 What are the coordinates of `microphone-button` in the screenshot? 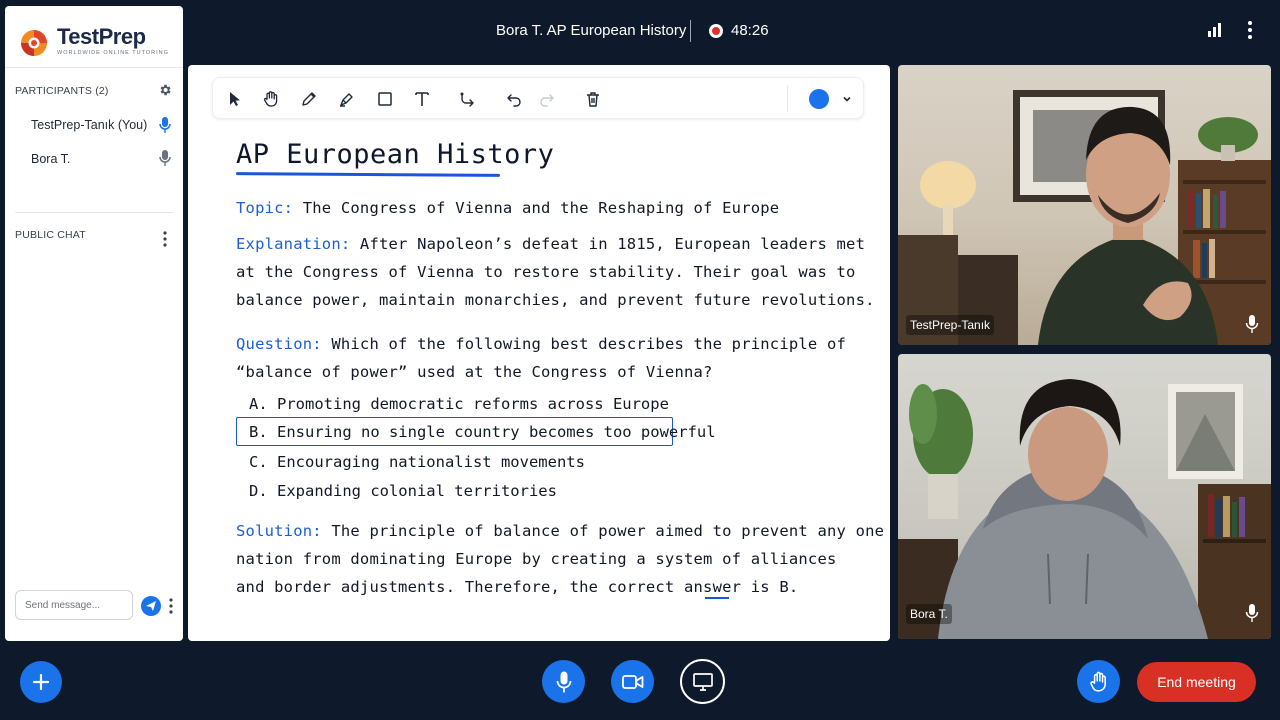 It's located at (563, 681).